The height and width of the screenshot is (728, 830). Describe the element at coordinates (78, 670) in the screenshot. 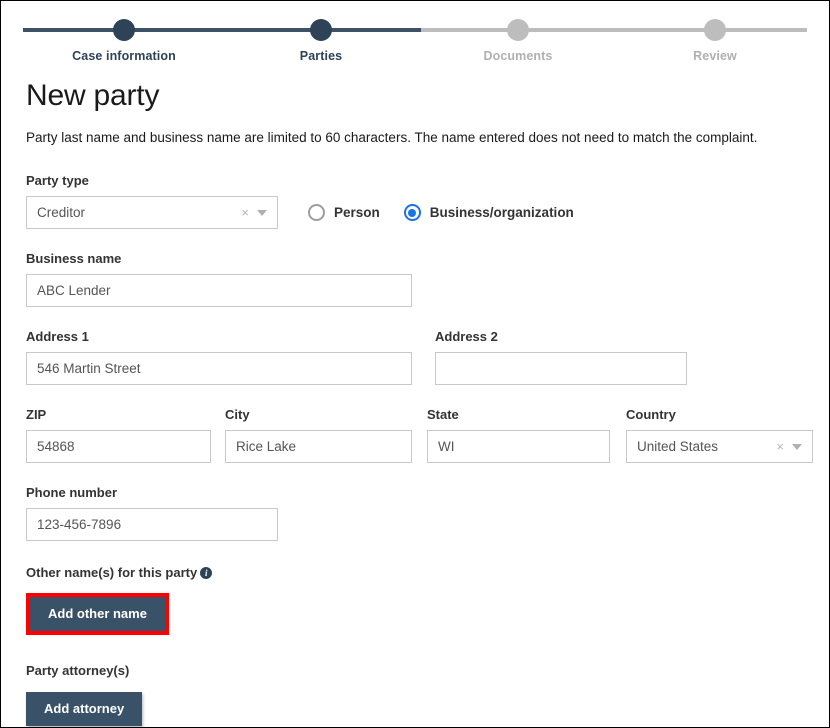

I see `party-attorneys-label: Party attorney(s)` at that location.